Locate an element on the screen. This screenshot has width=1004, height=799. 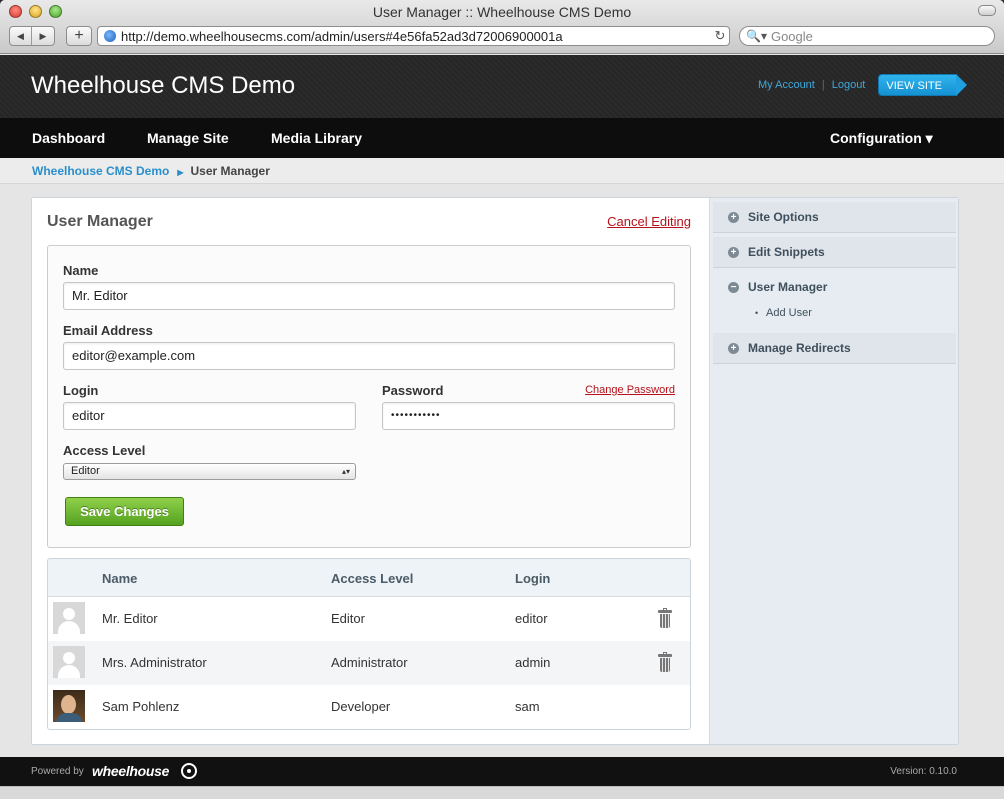
wheelhouse-logo: wheelhouse is located at coordinates (130, 771).